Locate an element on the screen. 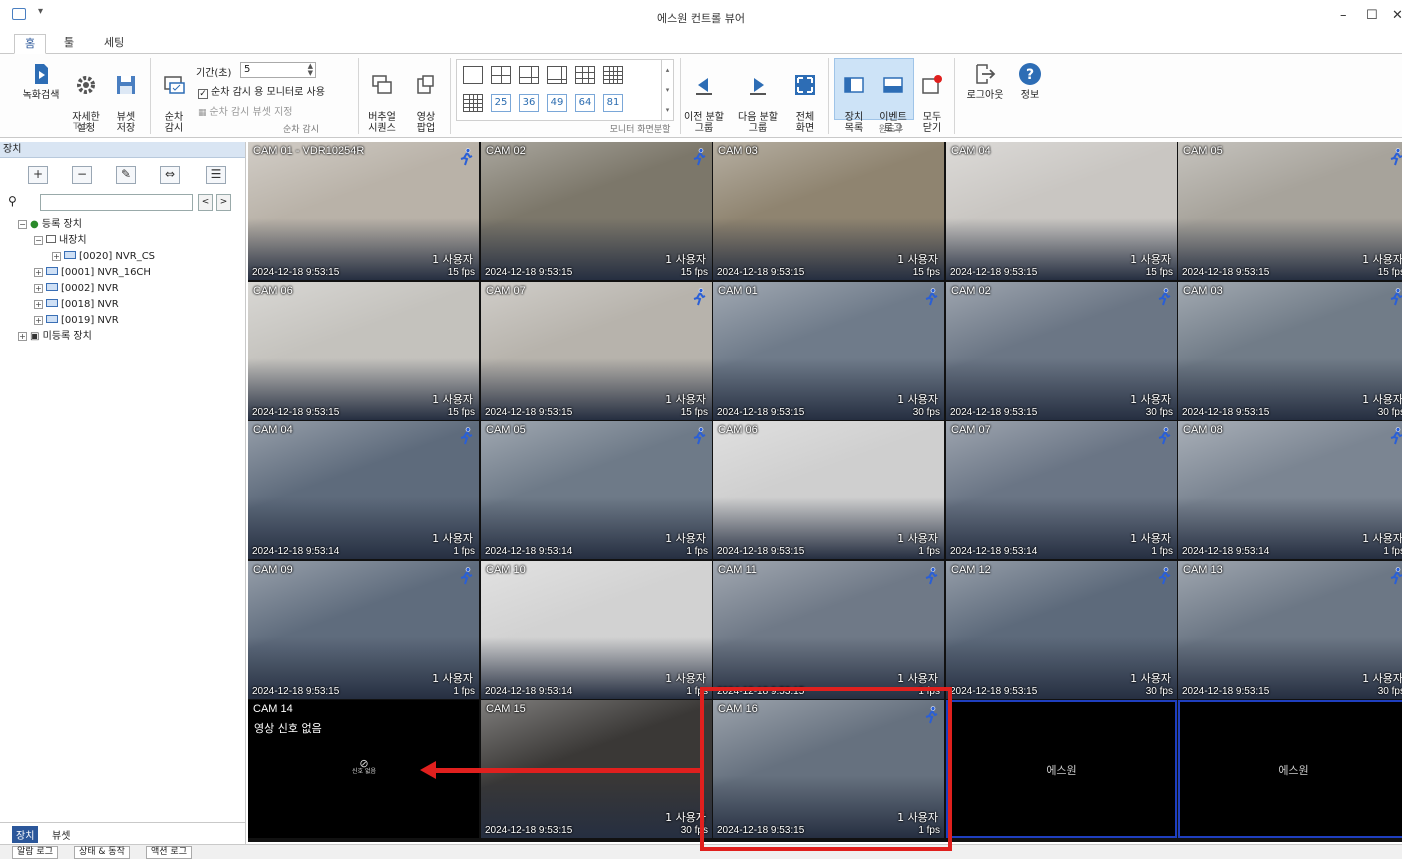  video-tile: CAM 03 1 사용자 2024-12-18 9:53:15 15 fps is located at coordinates (828, 211).